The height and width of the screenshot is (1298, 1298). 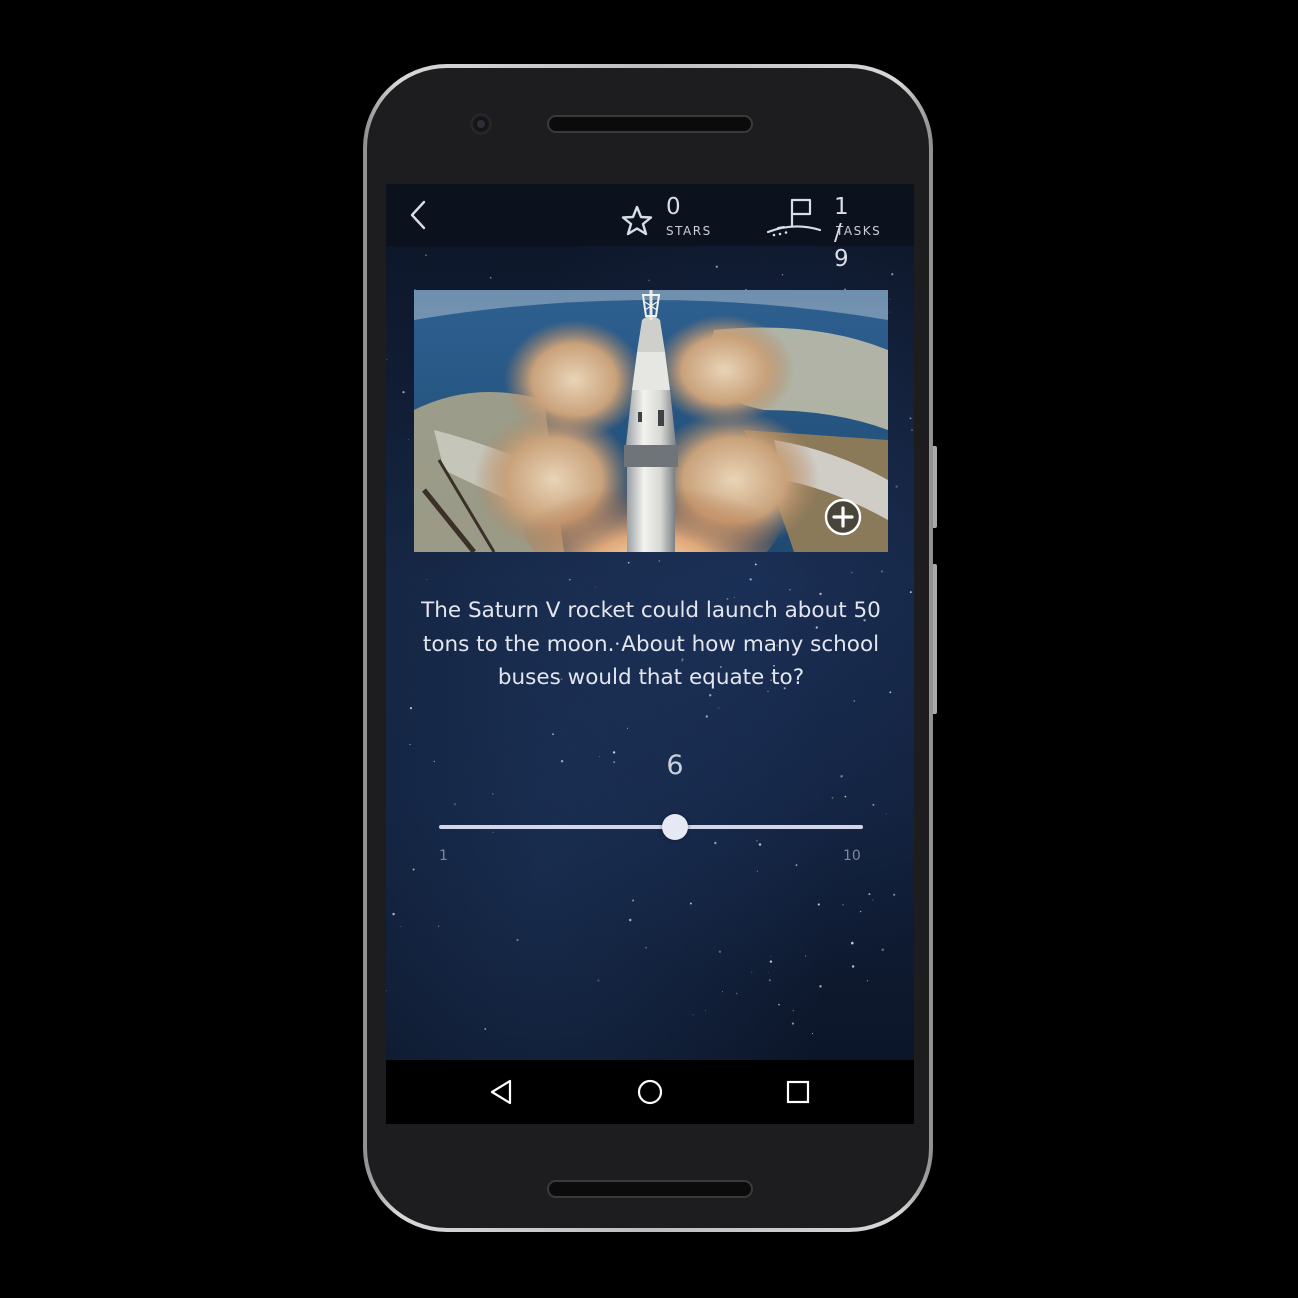 I want to click on stars-label: STARS, so click(x=689, y=231).